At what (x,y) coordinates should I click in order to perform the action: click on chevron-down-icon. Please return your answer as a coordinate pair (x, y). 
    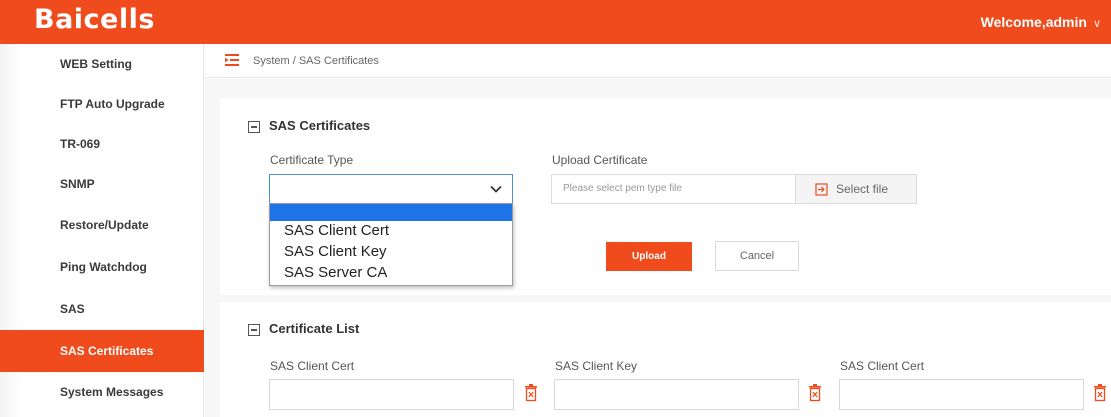
    Looking at the image, I should click on (496, 189).